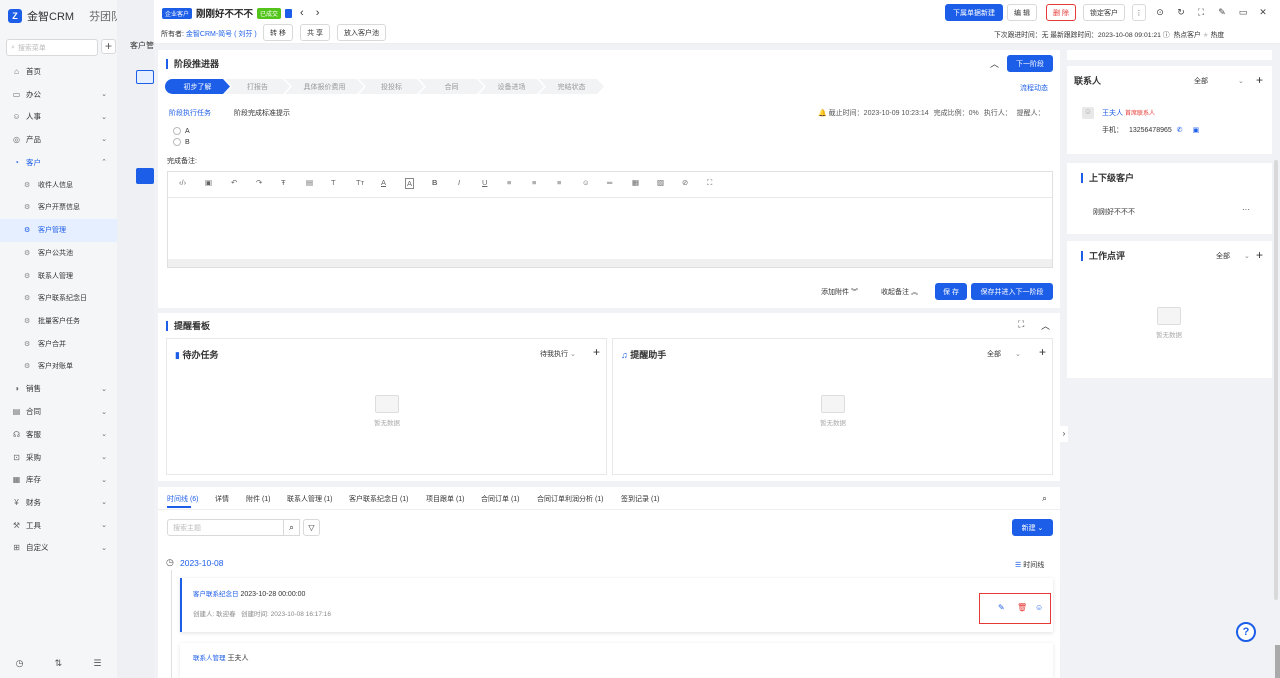 The height and width of the screenshot is (678, 1280). I want to click on more-icon: ⋮, so click(1139, 12).